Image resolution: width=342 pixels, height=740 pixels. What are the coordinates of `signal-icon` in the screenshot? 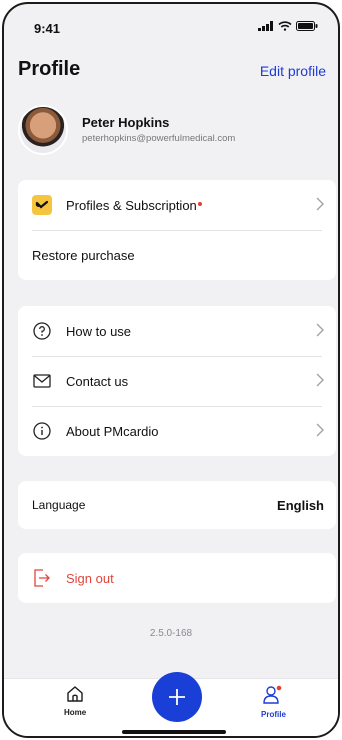 It's located at (265, 26).